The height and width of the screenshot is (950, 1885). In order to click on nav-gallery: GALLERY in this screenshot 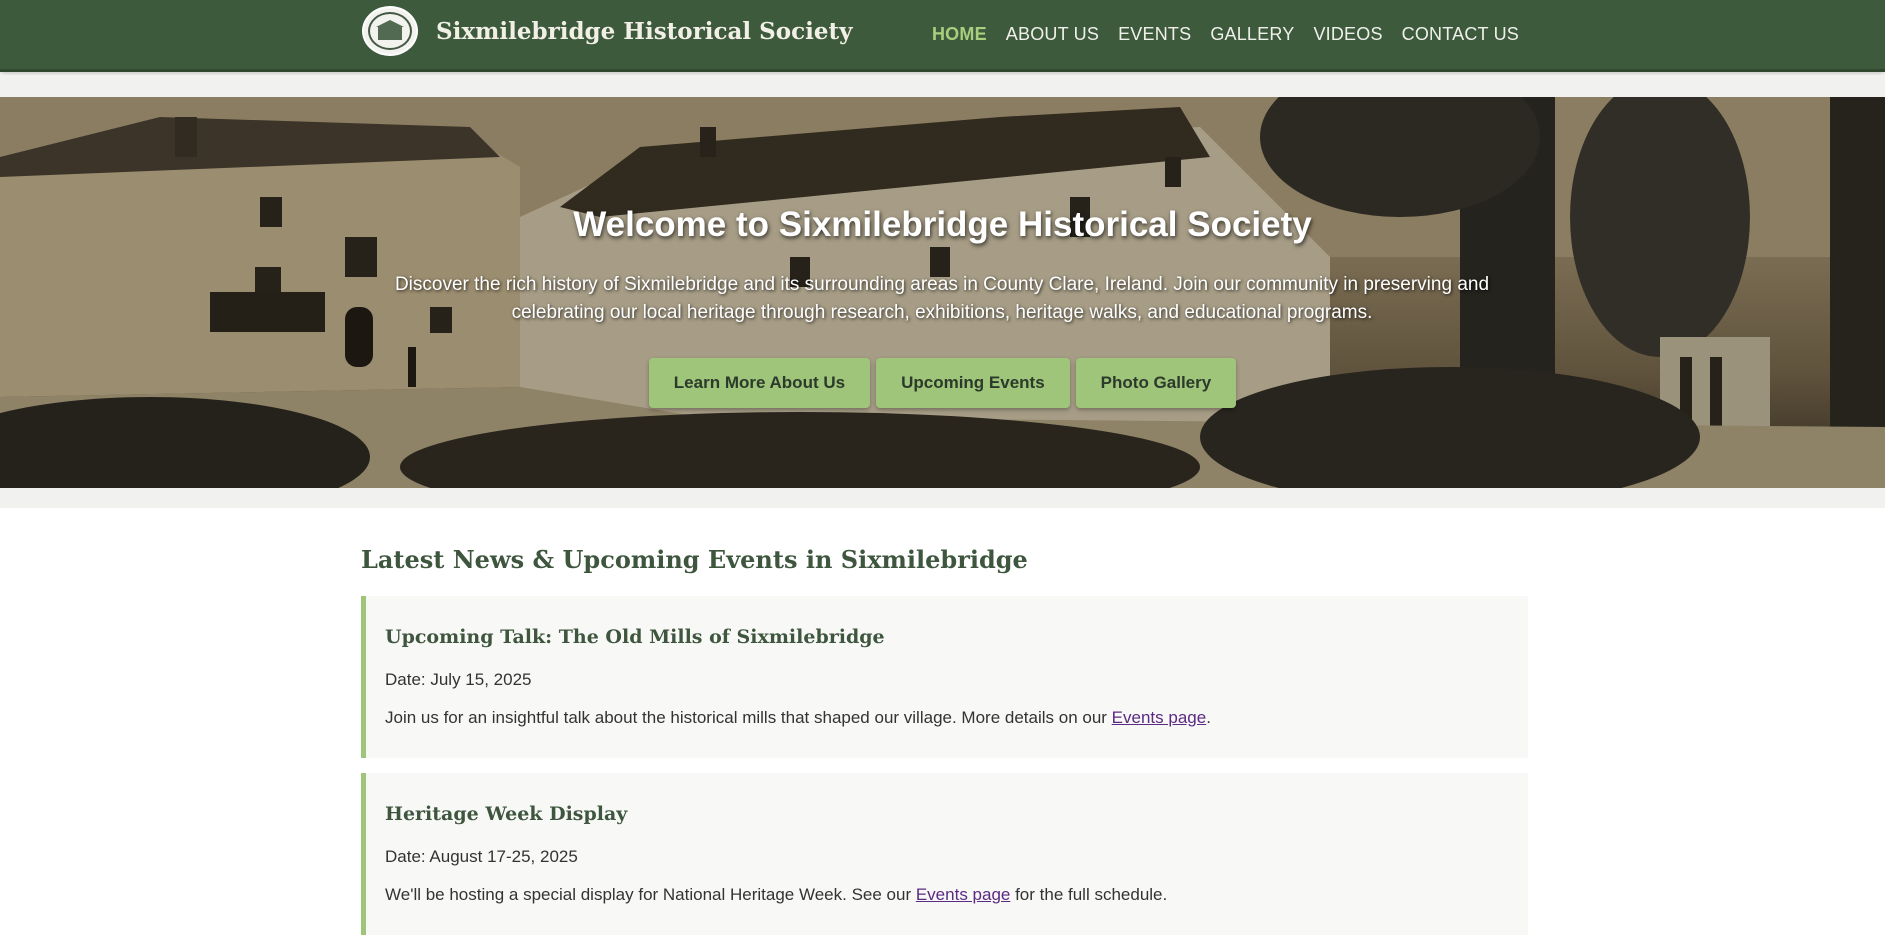, I will do `click(1252, 34)`.